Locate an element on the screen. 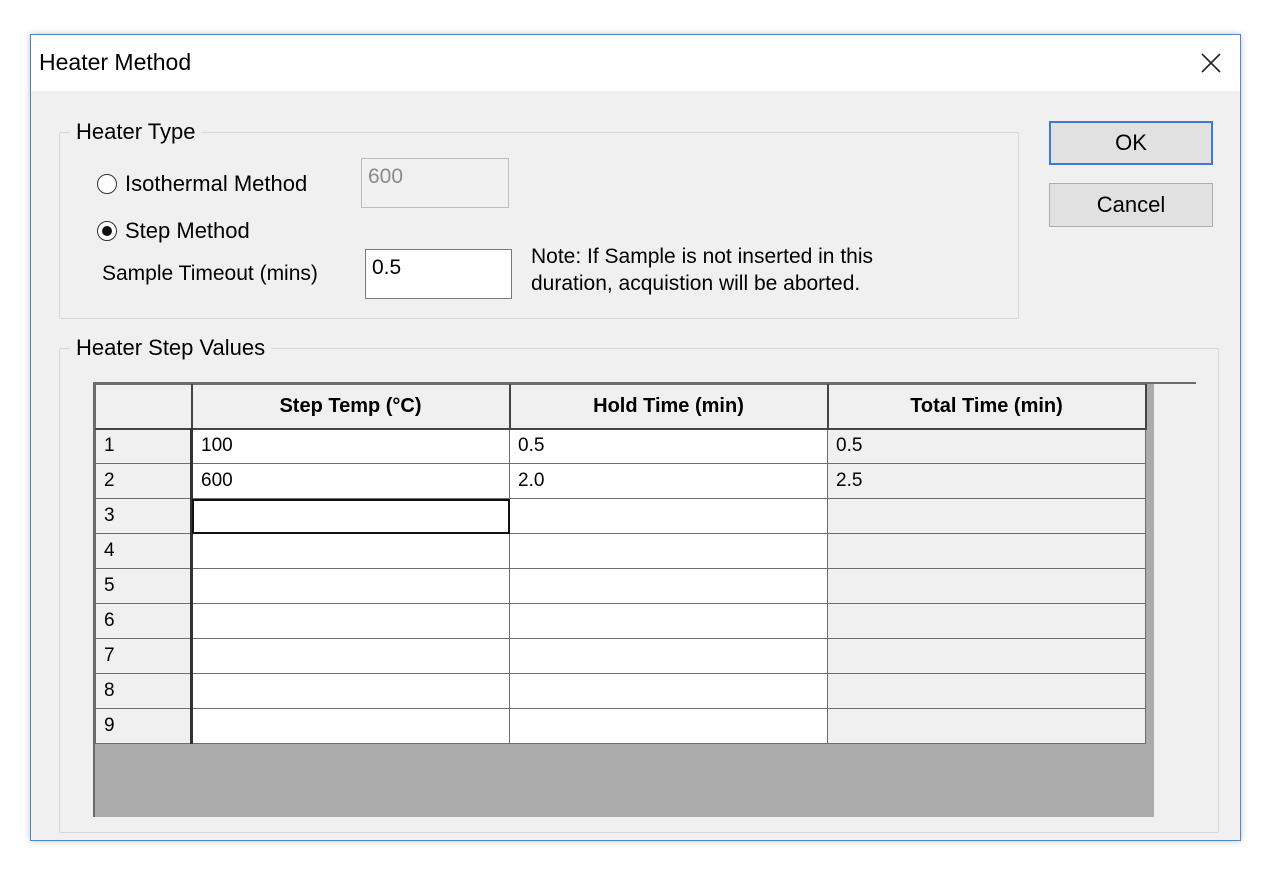 The height and width of the screenshot is (881, 1280). row-header: 7 is located at coordinates (144, 656).